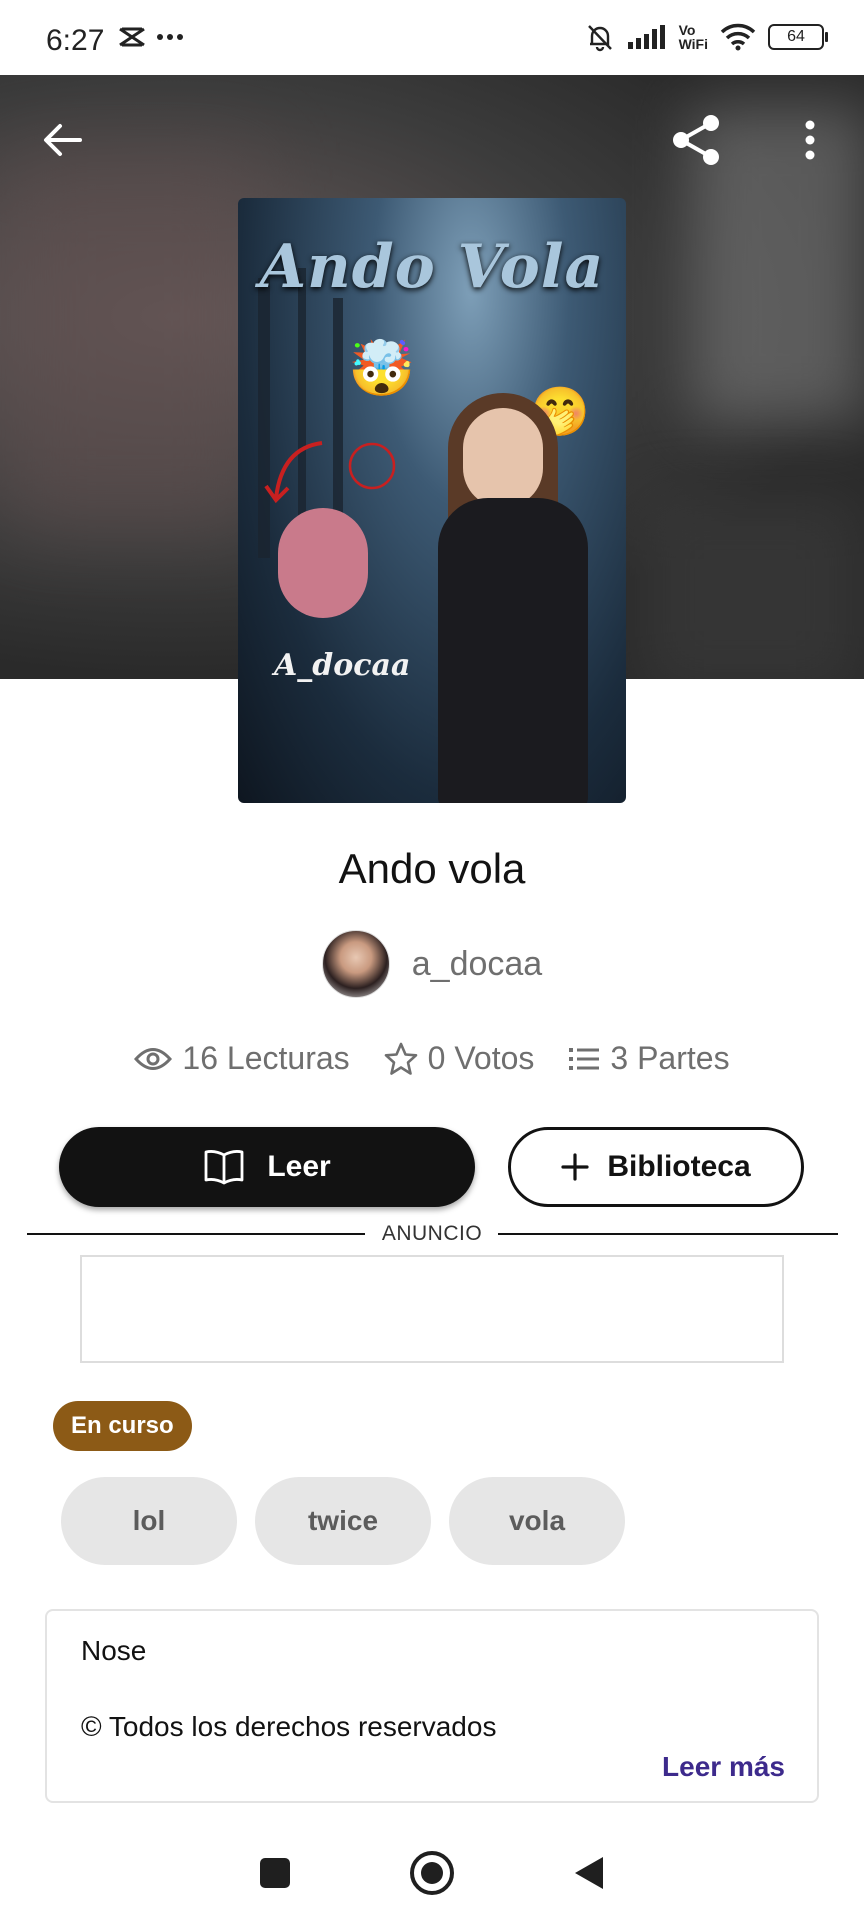  What do you see at coordinates (537, 1521) in the screenshot?
I see `tag-chip: vola` at bounding box center [537, 1521].